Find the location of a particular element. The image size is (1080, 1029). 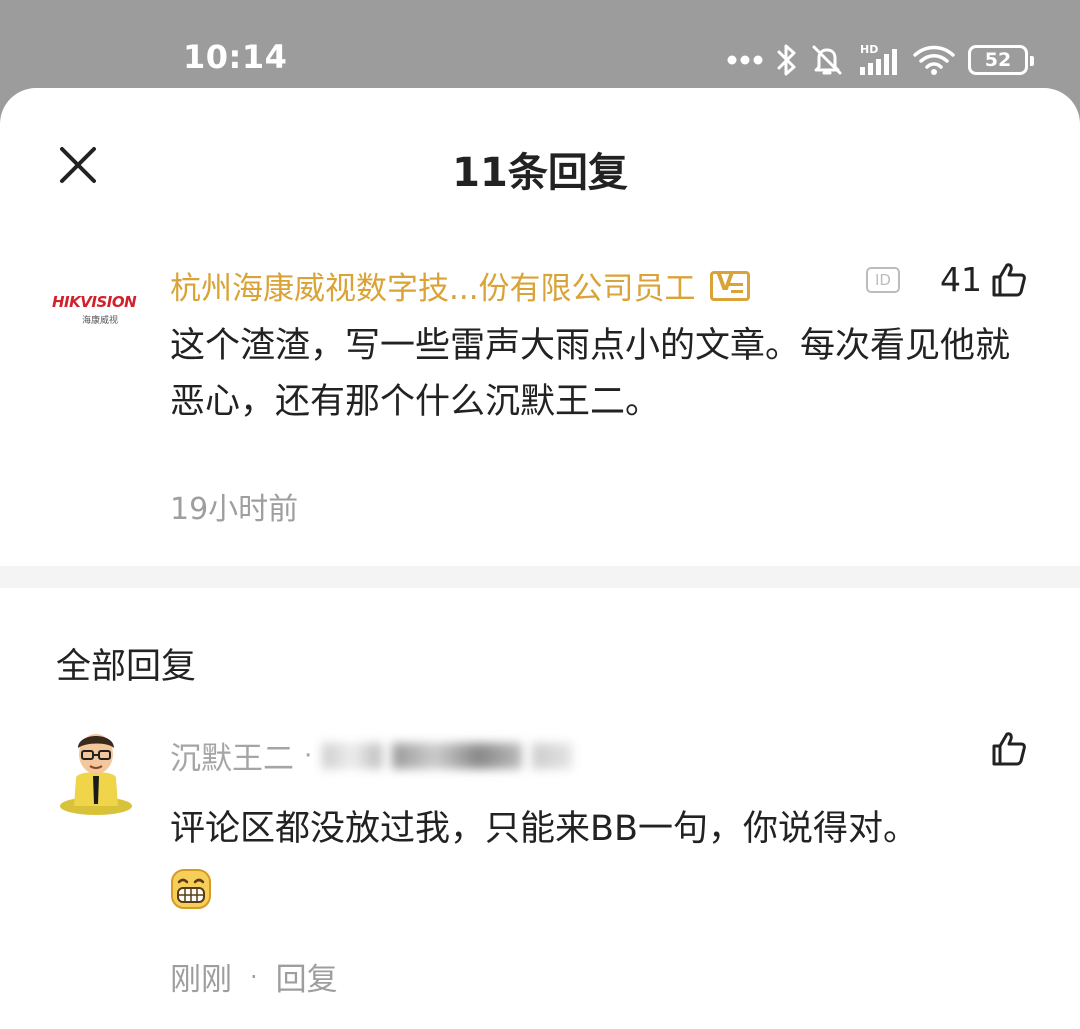

reply-text: 评论区都没放过我，只能来BB一句，你说得对。 is located at coordinates (544, 829).